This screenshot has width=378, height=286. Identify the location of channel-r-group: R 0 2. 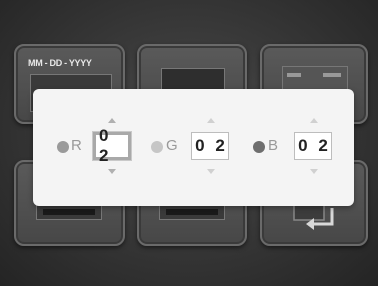
(88, 147).